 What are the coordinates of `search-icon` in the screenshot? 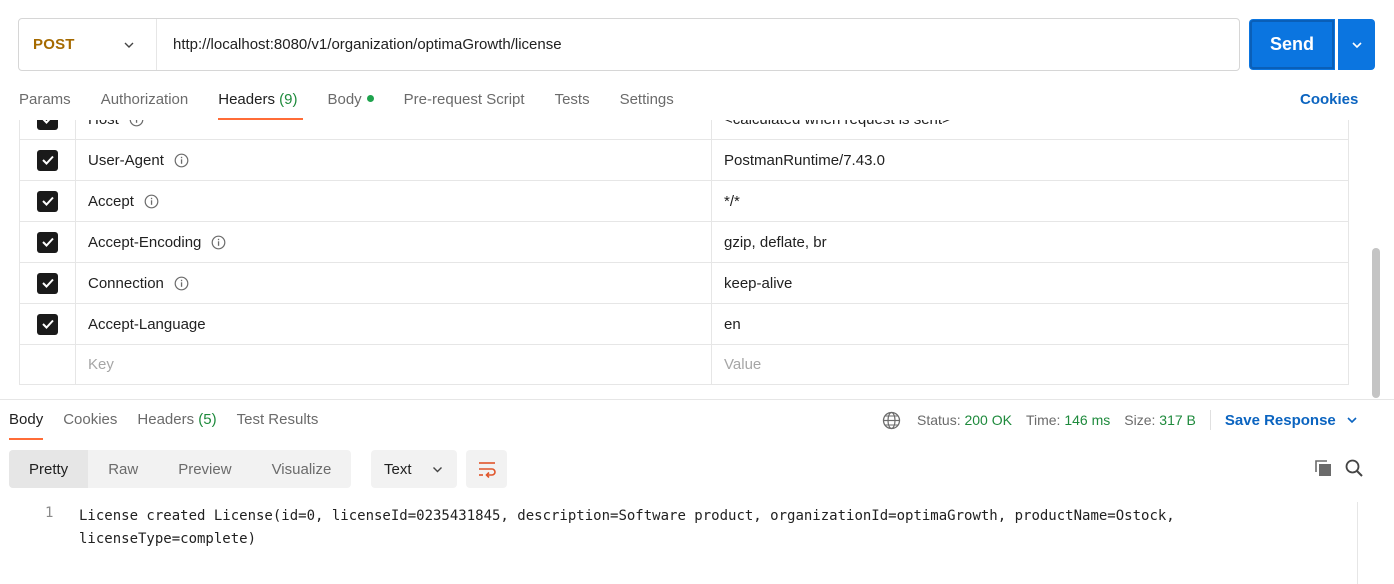 It's located at (1354, 468).